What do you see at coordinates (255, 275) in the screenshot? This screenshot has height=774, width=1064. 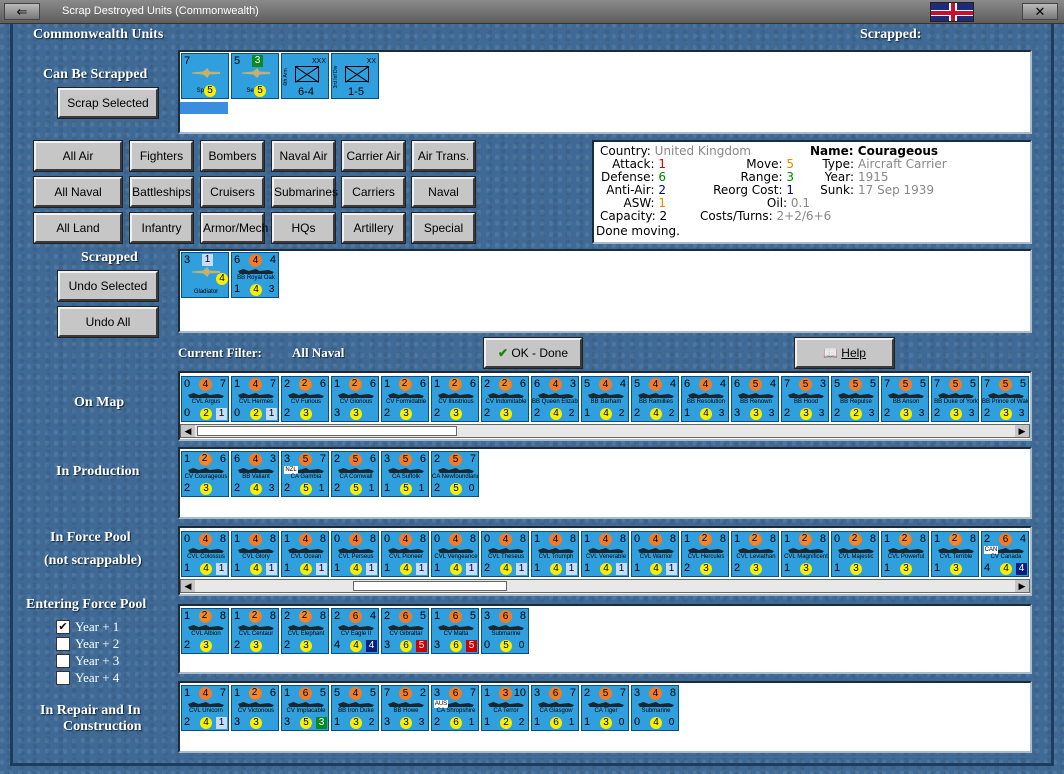 I see `unit-counter: 6 4 4 BB Royal Oak 1 4 3` at bounding box center [255, 275].